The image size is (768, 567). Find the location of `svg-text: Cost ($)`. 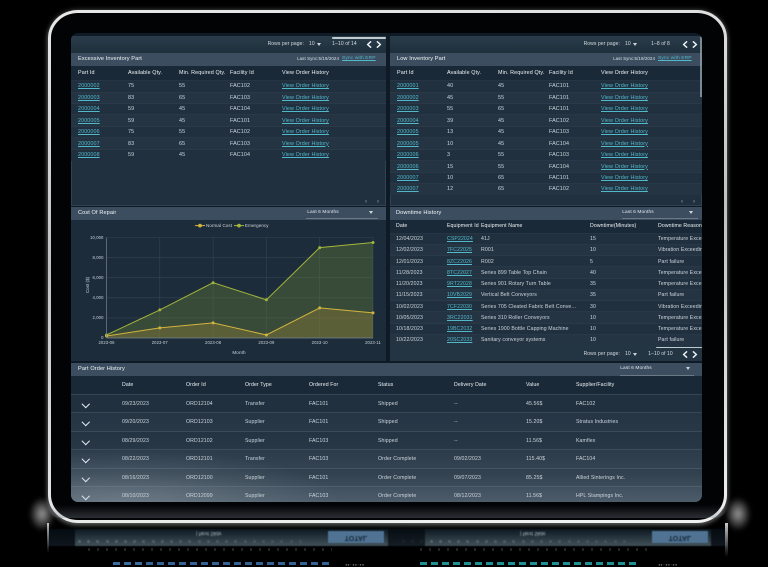

svg-text: Cost ($) is located at coordinates (87, 284).